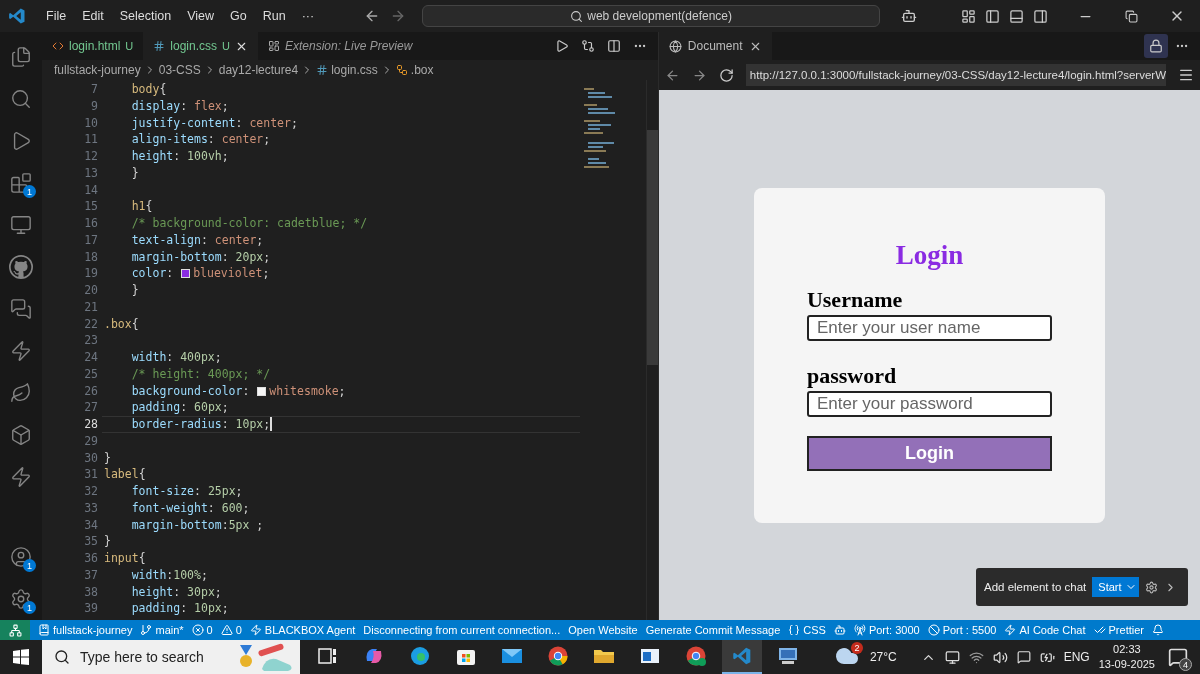 Image resolution: width=1200 pixels, height=674 pixels. What do you see at coordinates (179, 70) in the screenshot?
I see `breadcrumb: 03-CSS` at bounding box center [179, 70].